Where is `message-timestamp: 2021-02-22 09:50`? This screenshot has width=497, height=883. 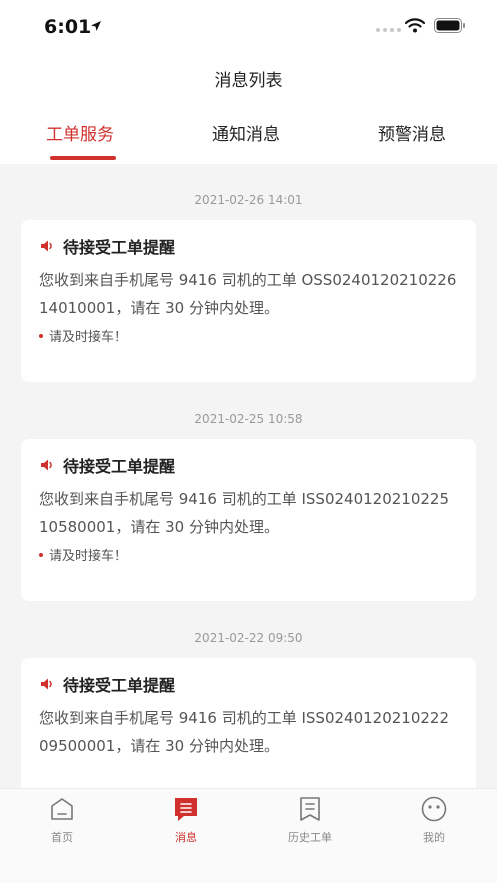
message-timestamp: 2021-02-22 09:50 is located at coordinates (248, 638).